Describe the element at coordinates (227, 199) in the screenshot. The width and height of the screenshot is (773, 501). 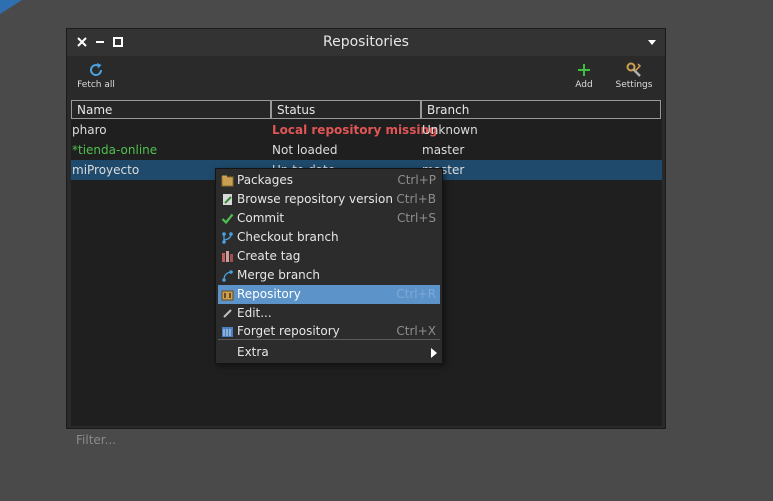
I see `browse-icon` at that location.